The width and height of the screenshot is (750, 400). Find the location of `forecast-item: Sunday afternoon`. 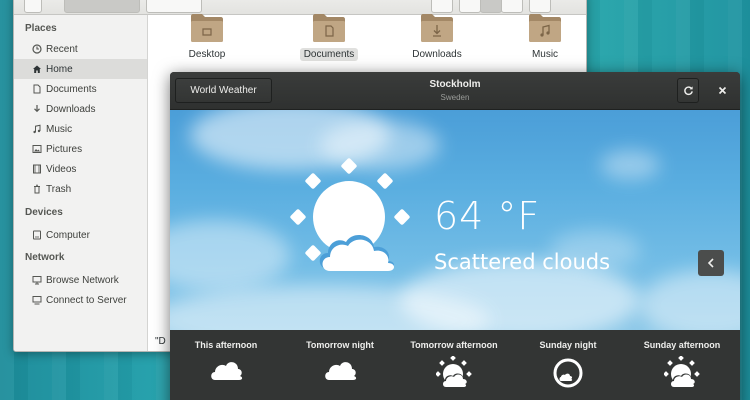

forecast-item: Sunday afternoon is located at coordinates (682, 364).